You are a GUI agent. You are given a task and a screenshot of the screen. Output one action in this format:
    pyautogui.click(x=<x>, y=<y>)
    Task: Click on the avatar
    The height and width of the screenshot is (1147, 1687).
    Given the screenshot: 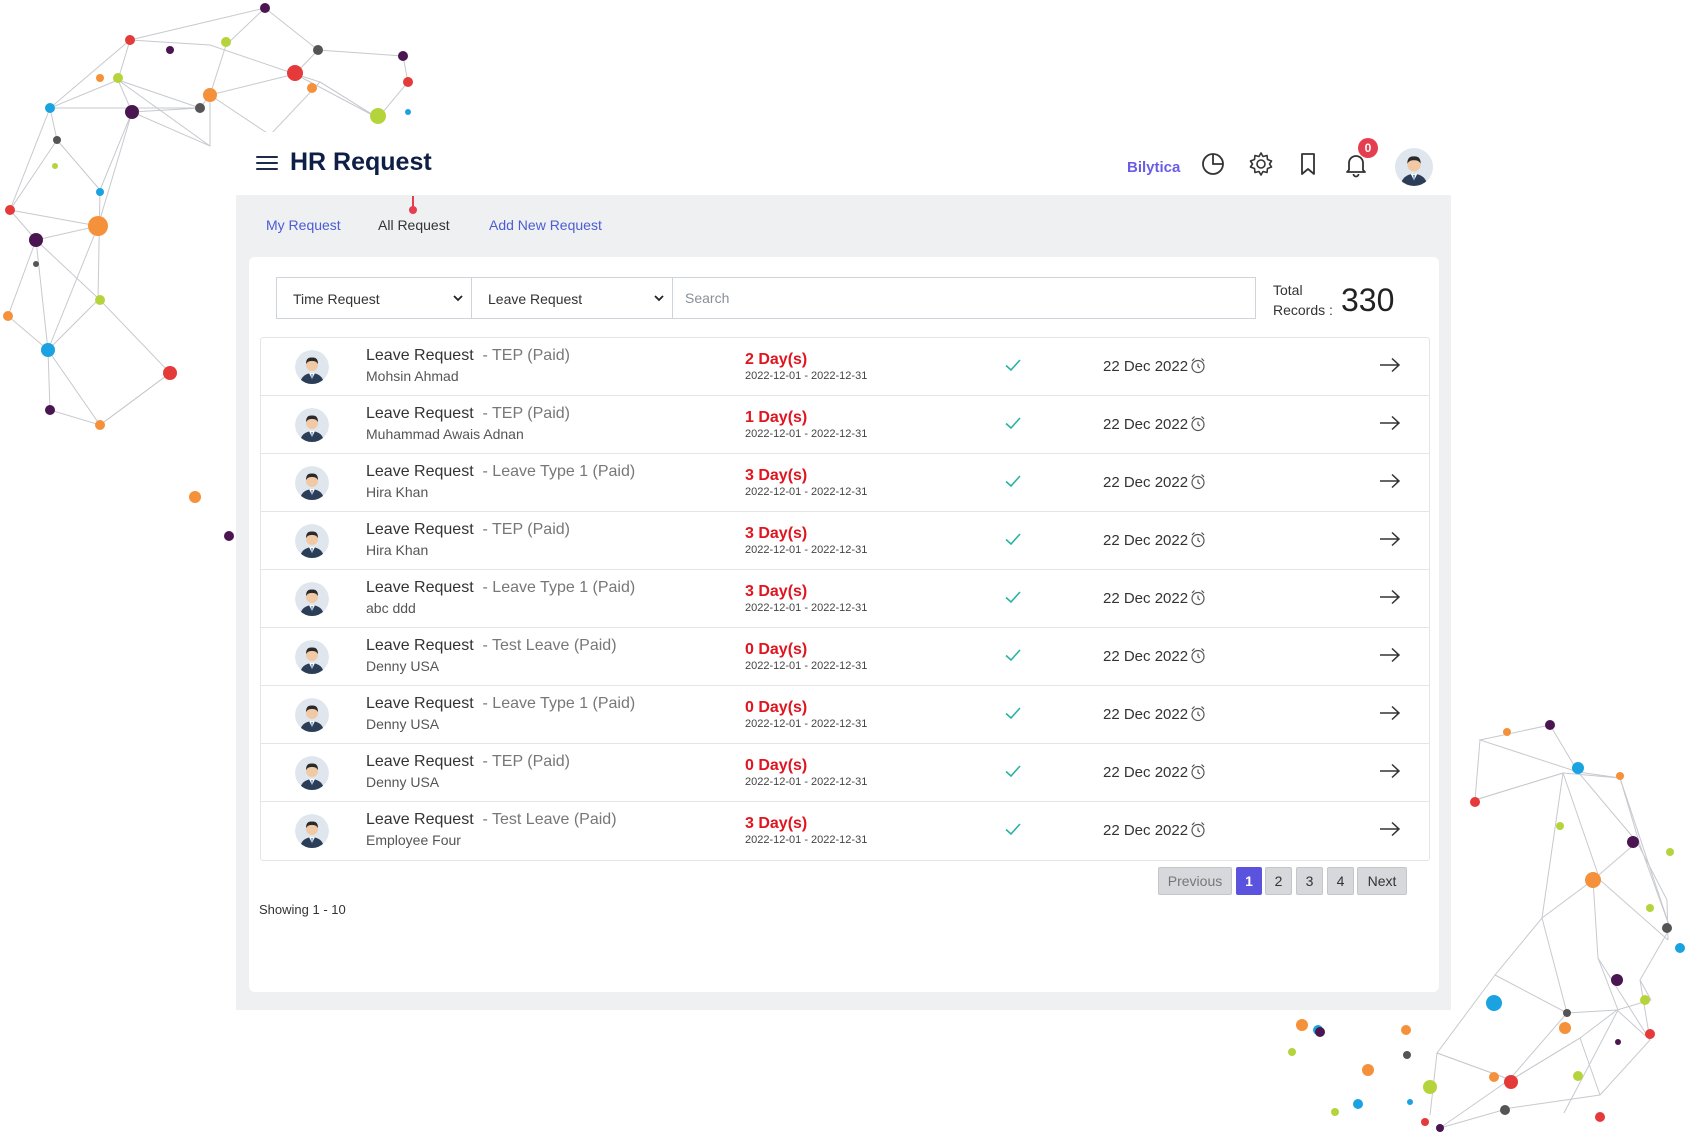 What is the action you would take?
    pyautogui.click(x=1414, y=167)
    